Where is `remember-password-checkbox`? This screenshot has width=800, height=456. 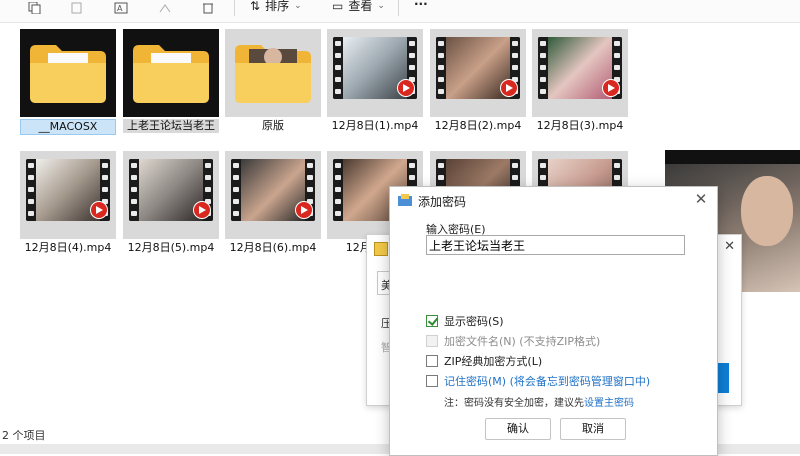 remember-password-checkbox is located at coordinates (432, 381).